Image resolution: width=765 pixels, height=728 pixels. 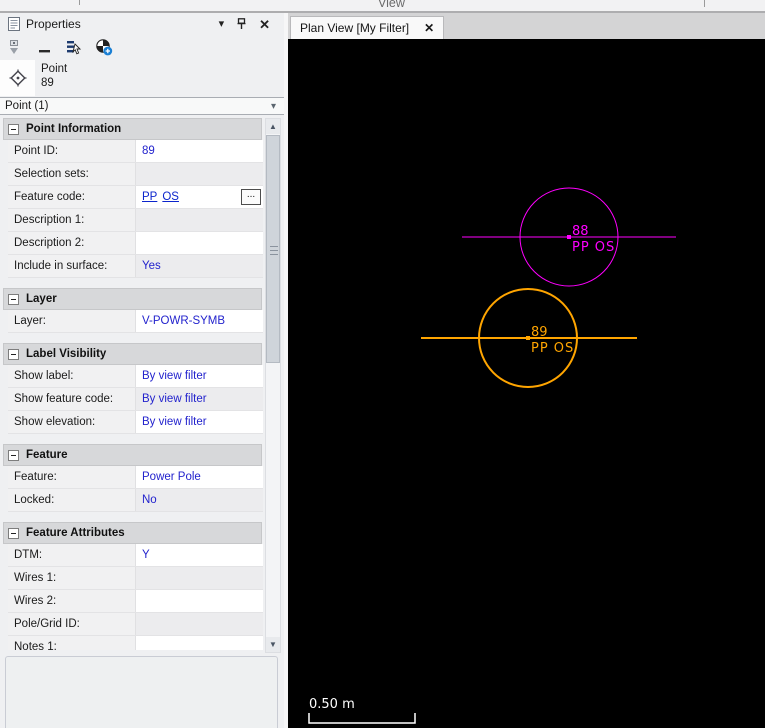 What do you see at coordinates (148, 151) in the screenshot?
I see `property-value-text: 89` at bounding box center [148, 151].